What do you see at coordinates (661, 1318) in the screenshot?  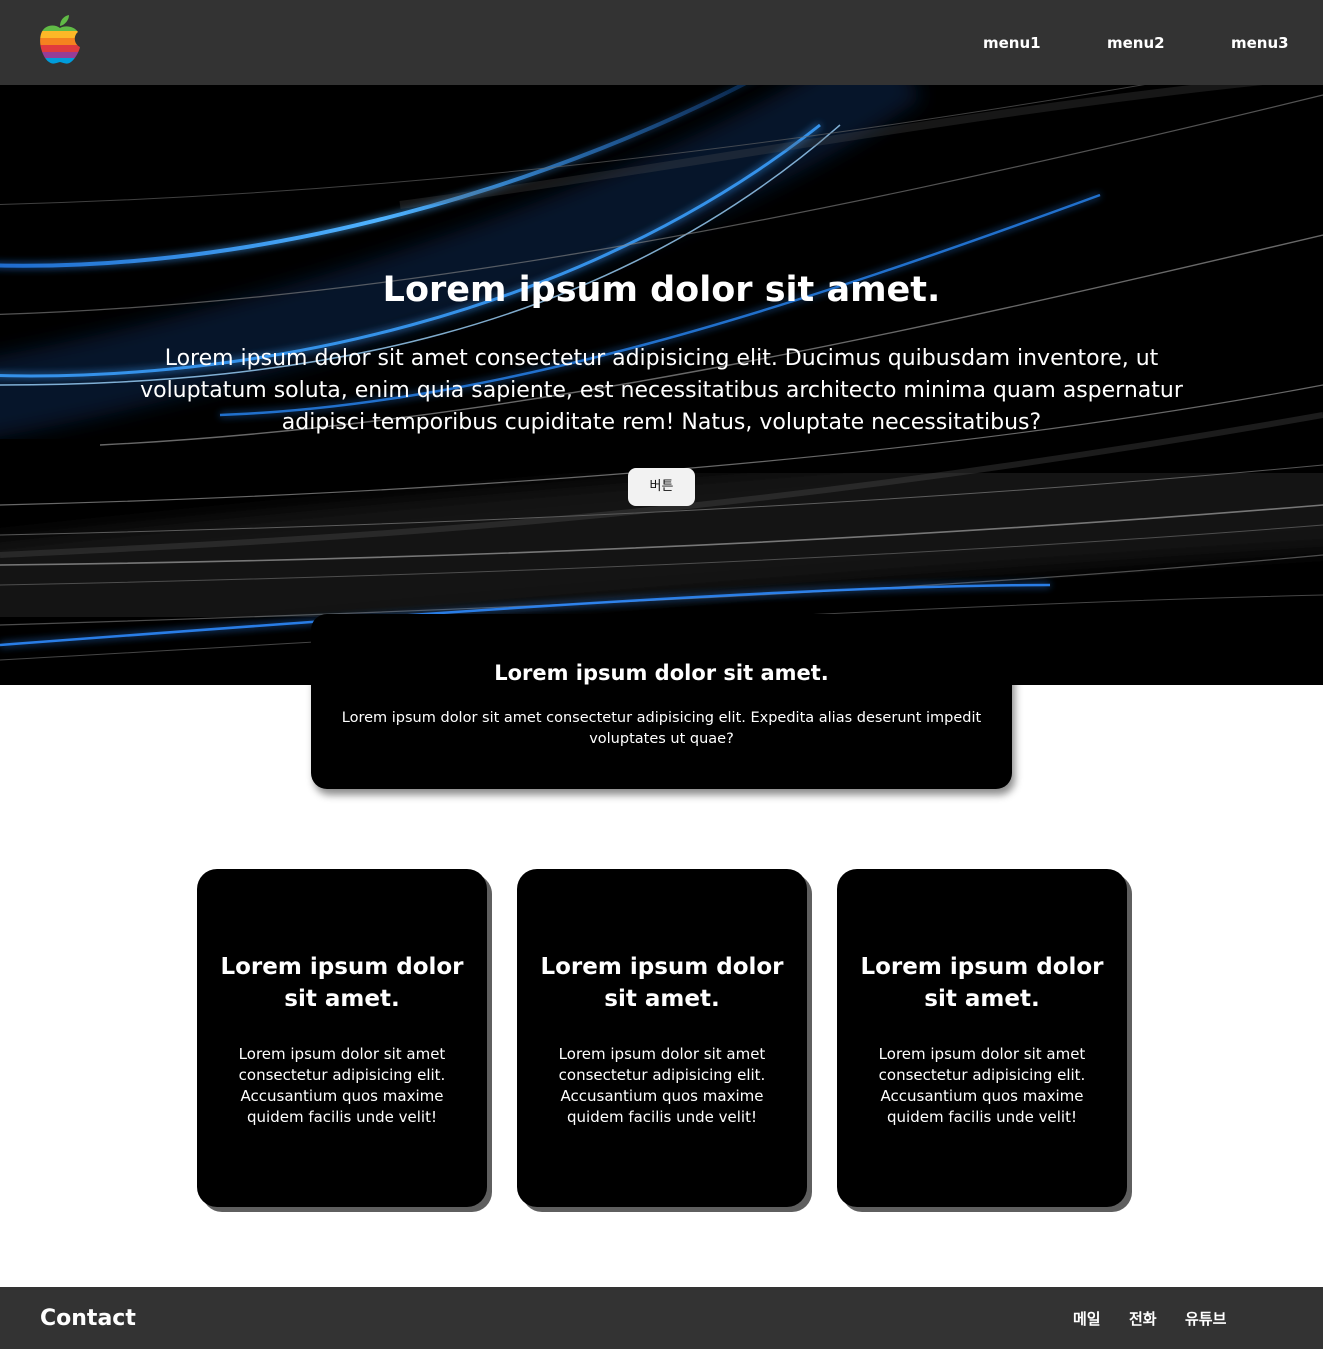 I see `site-footer: Contact 메일 전화 유튜브` at bounding box center [661, 1318].